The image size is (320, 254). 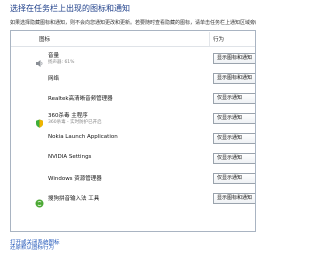 I want to click on realtek-icon, so click(x=39, y=97).